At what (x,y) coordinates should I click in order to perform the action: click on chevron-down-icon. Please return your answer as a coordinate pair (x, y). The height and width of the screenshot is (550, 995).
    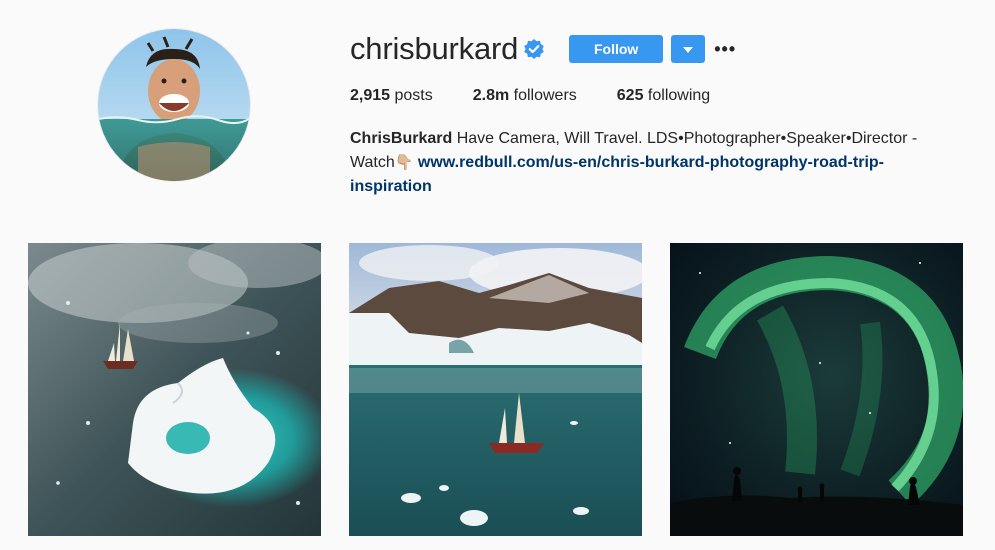
    Looking at the image, I should click on (688, 49).